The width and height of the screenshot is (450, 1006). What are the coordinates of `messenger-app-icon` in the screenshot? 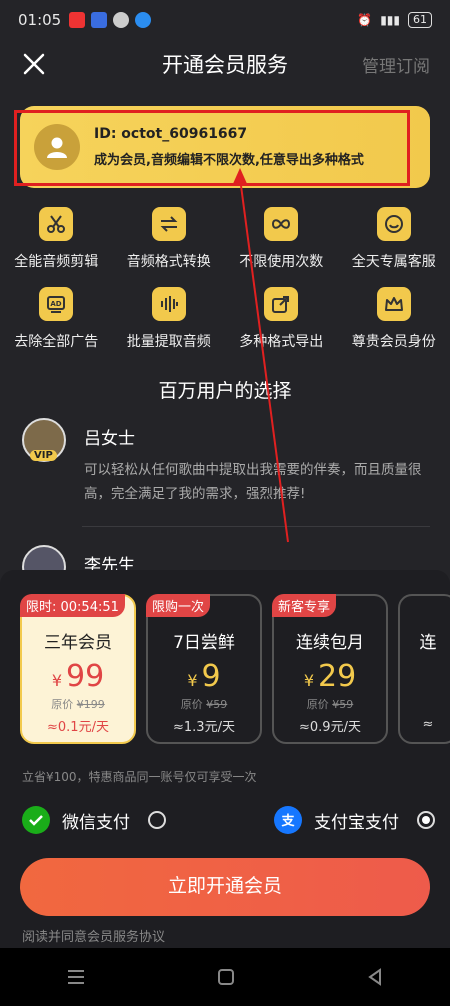 It's located at (143, 20).